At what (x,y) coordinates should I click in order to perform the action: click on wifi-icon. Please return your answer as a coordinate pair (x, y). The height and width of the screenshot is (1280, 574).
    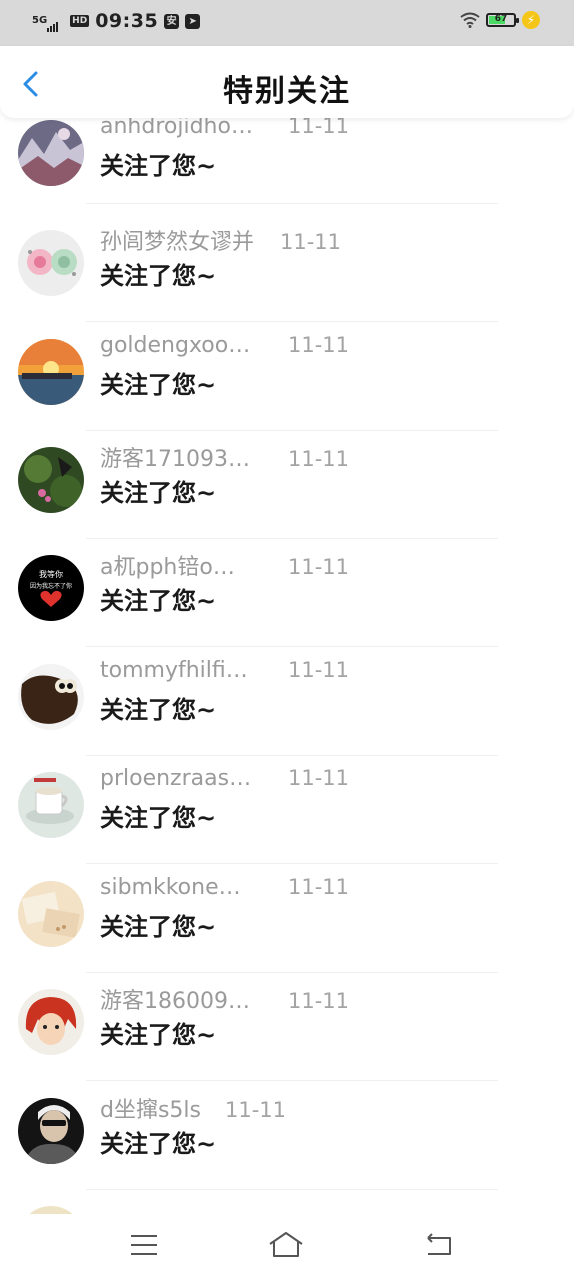
    Looking at the image, I should click on (470, 20).